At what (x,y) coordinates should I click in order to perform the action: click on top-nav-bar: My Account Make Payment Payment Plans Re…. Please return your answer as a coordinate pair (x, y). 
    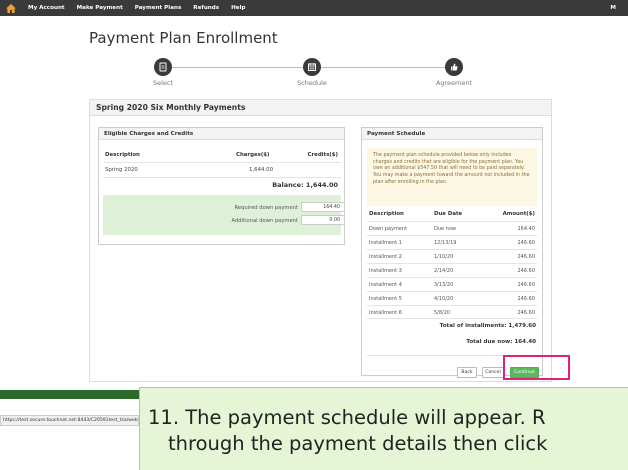
    Looking at the image, I should click on (314, 8).